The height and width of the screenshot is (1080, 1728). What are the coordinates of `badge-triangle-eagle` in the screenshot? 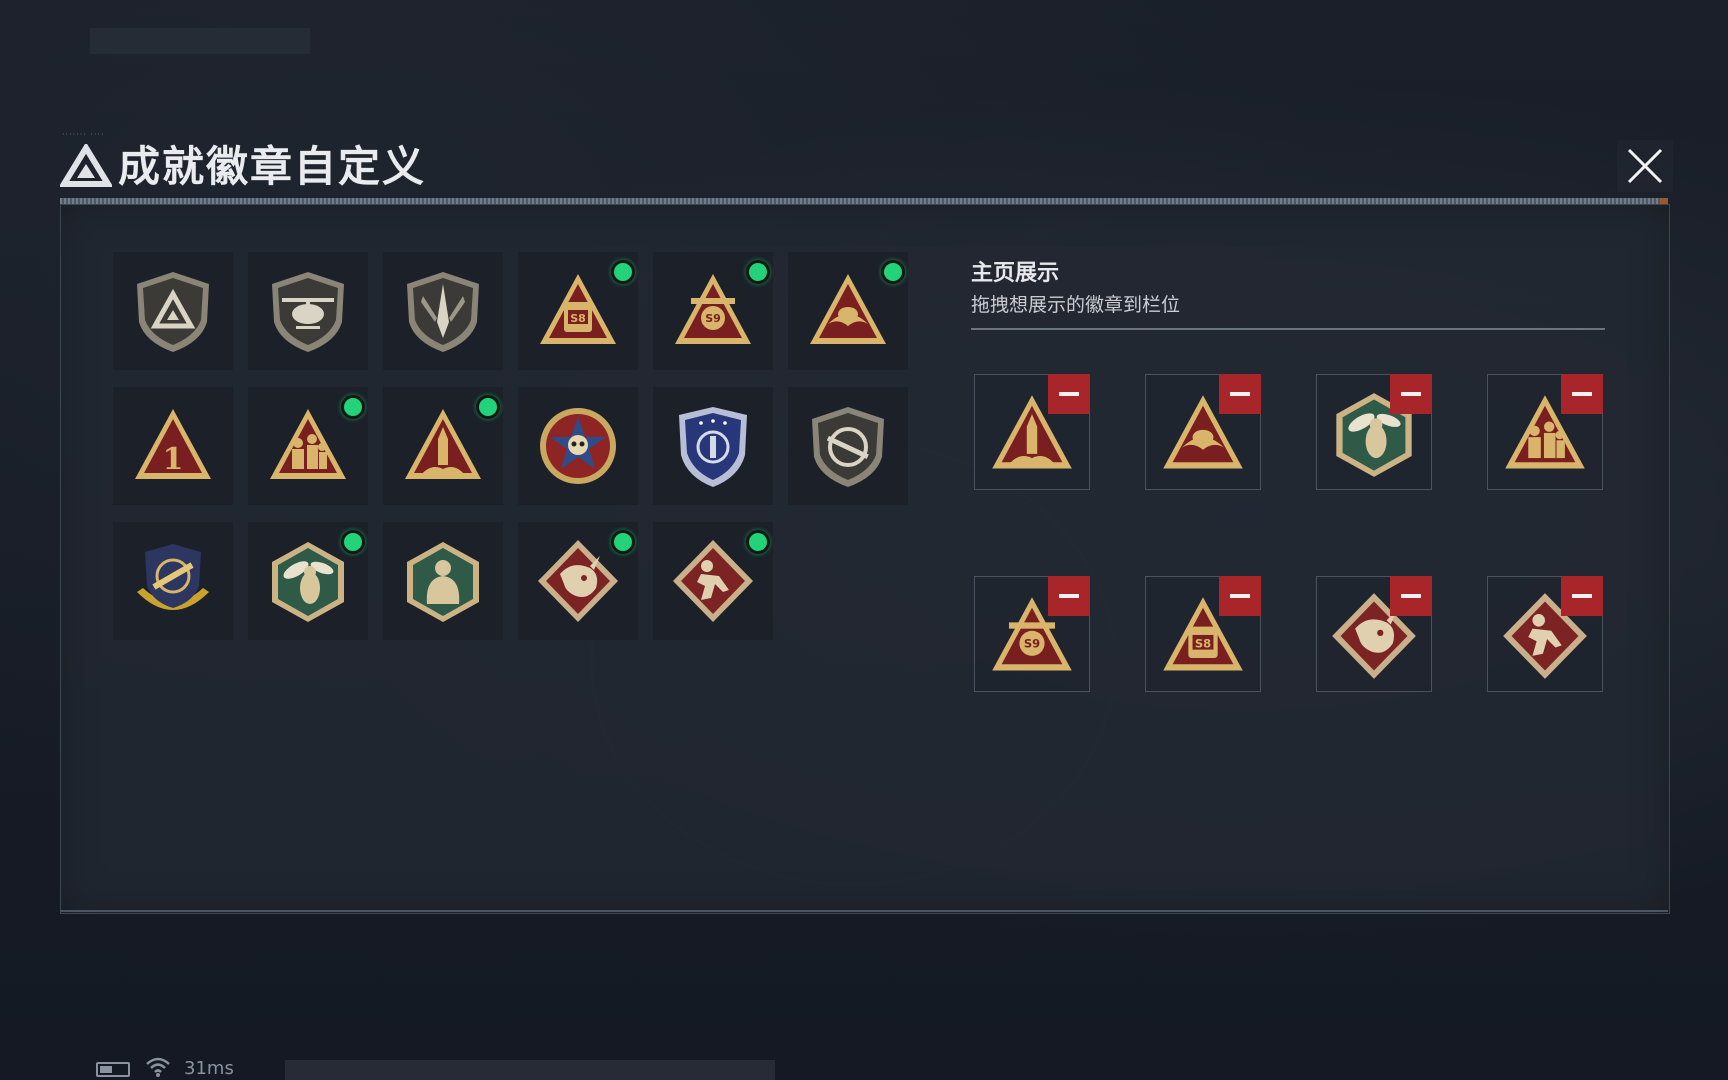 It's located at (848, 311).